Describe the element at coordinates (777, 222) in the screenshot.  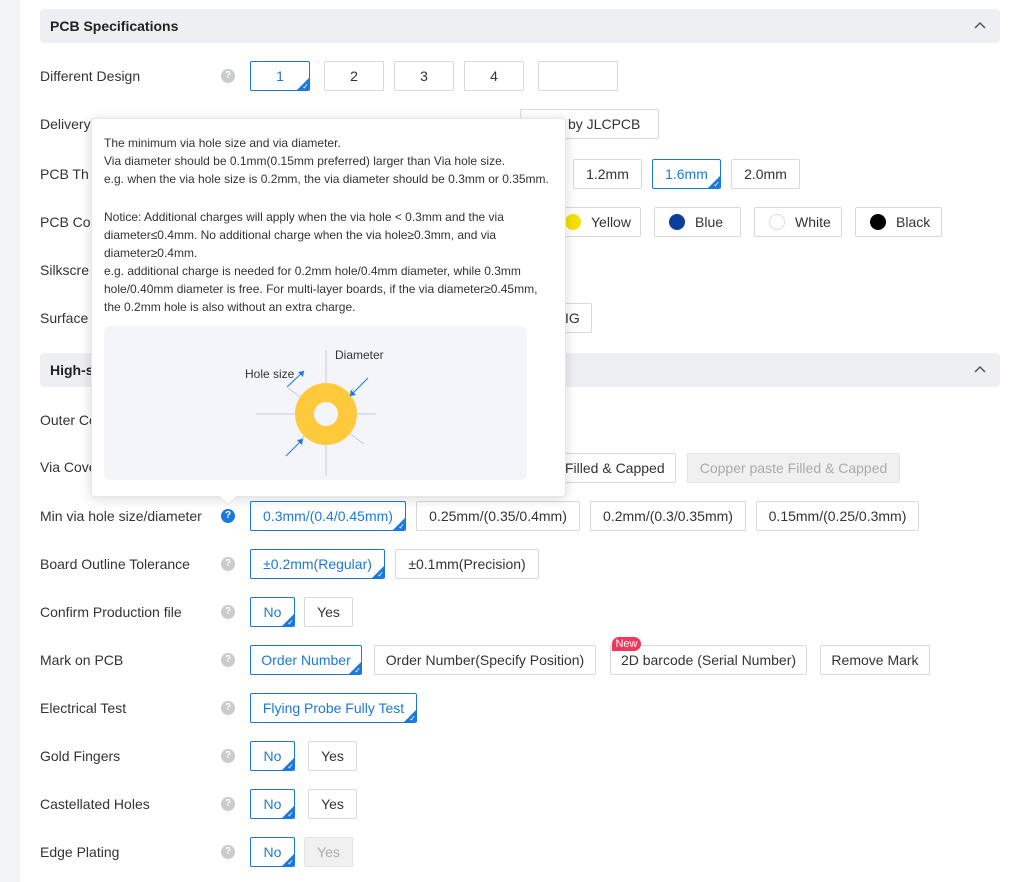
I see `color-swatch-white` at that location.